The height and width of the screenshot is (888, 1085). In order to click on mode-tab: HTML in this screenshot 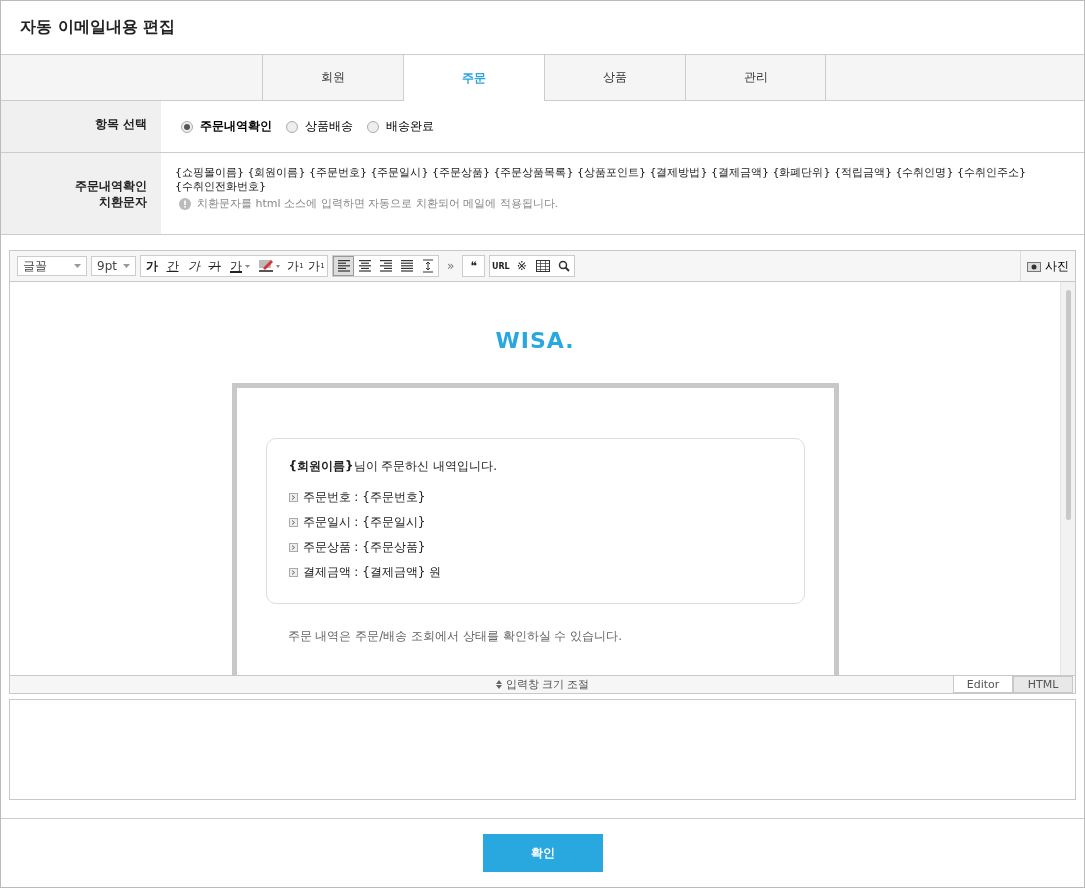, I will do `click(1043, 684)`.